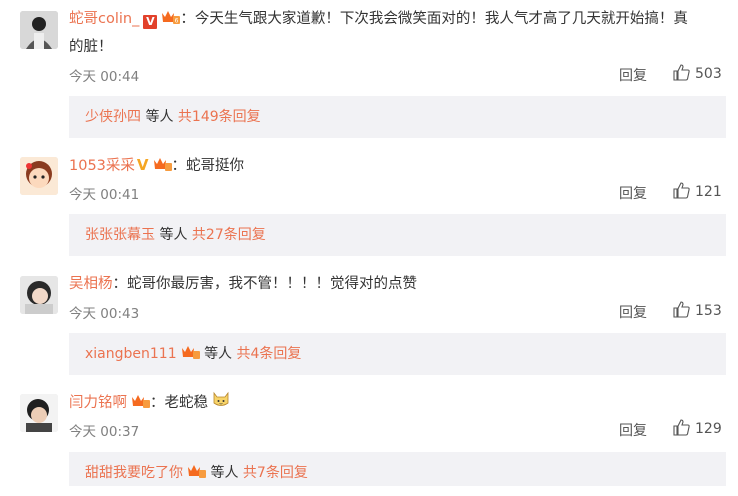 The width and height of the screenshot is (738, 496). What do you see at coordinates (399, 403) in the screenshot?
I see `comment-text: 闫力铭啊 ：老蛇稳` at bounding box center [399, 403].